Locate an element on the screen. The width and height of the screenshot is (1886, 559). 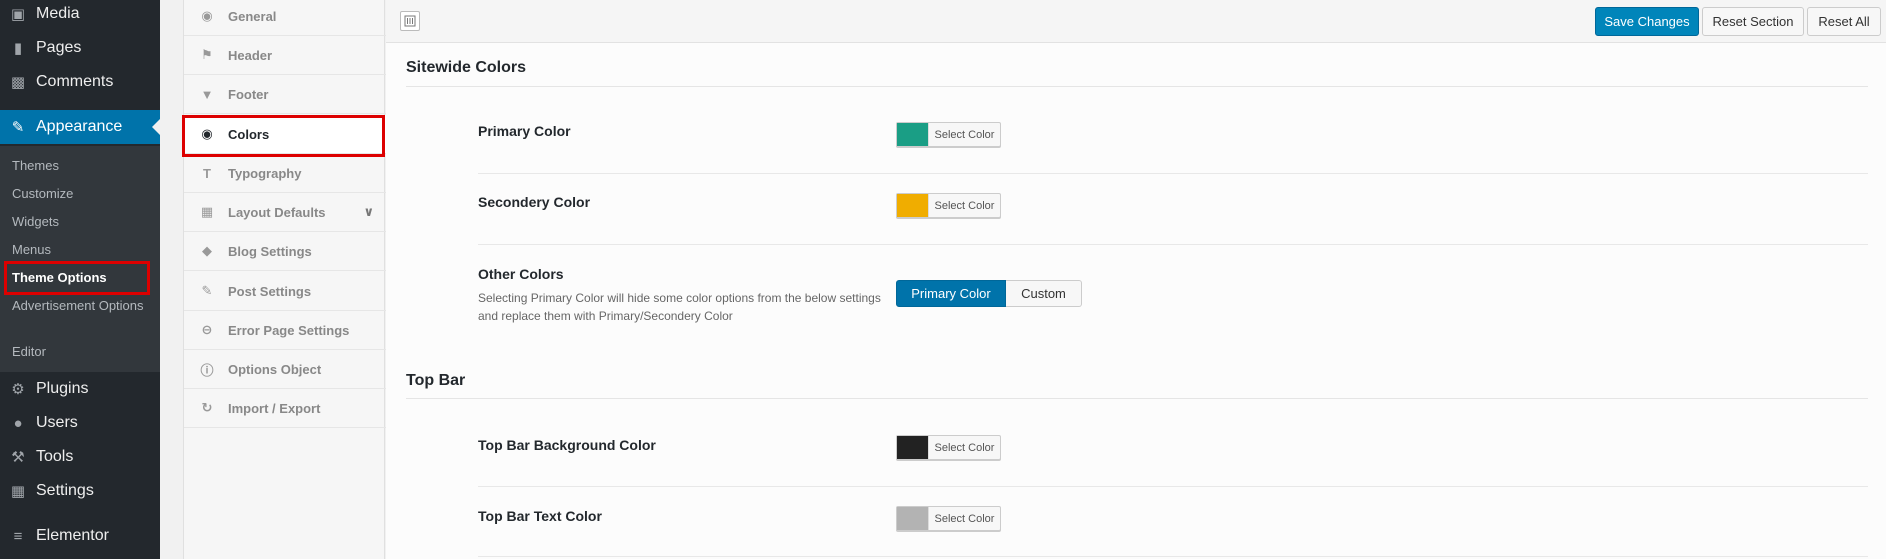
primary-color-picker: Select Color is located at coordinates (948, 134).